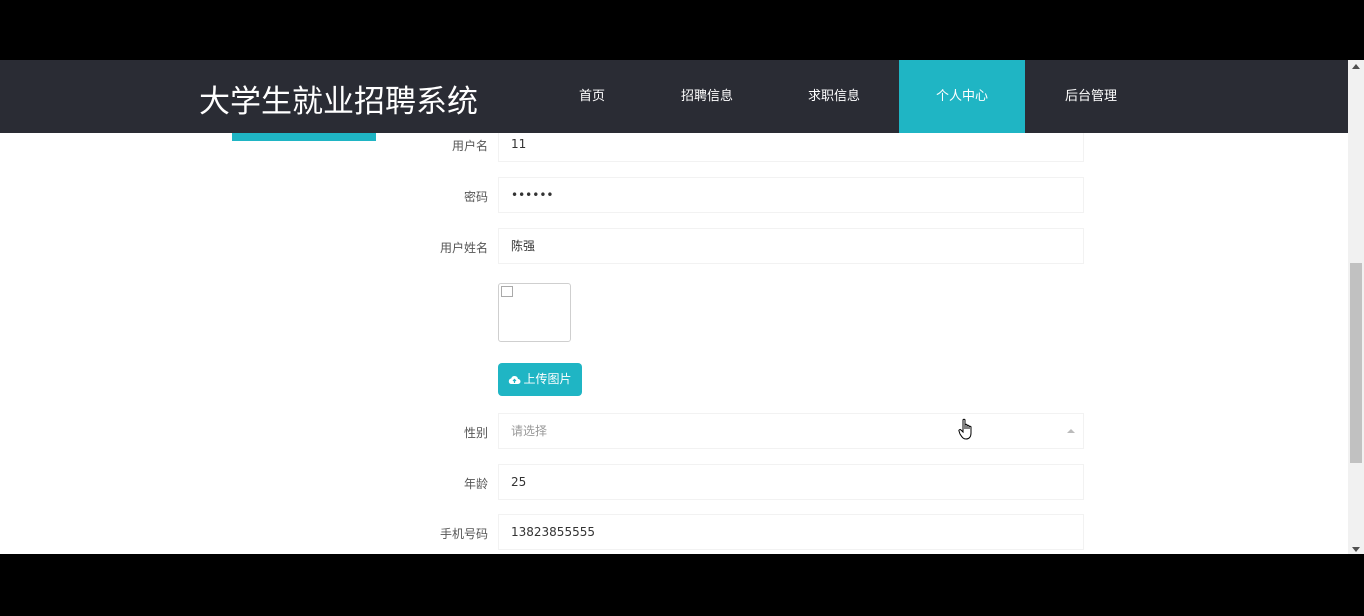 The height and width of the screenshot is (616, 1364). I want to click on broken-image-icon, so click(507, 291).